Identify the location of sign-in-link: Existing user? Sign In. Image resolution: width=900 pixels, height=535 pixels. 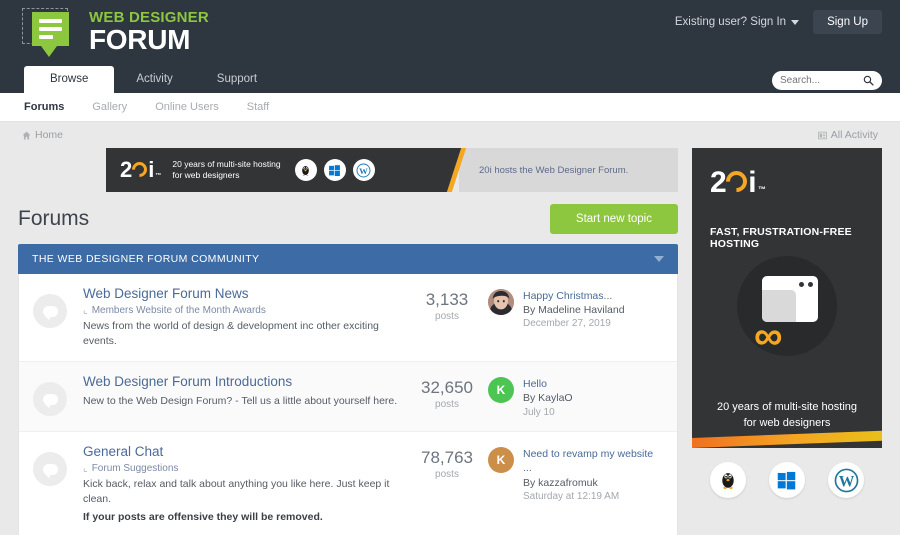
(737, 22).